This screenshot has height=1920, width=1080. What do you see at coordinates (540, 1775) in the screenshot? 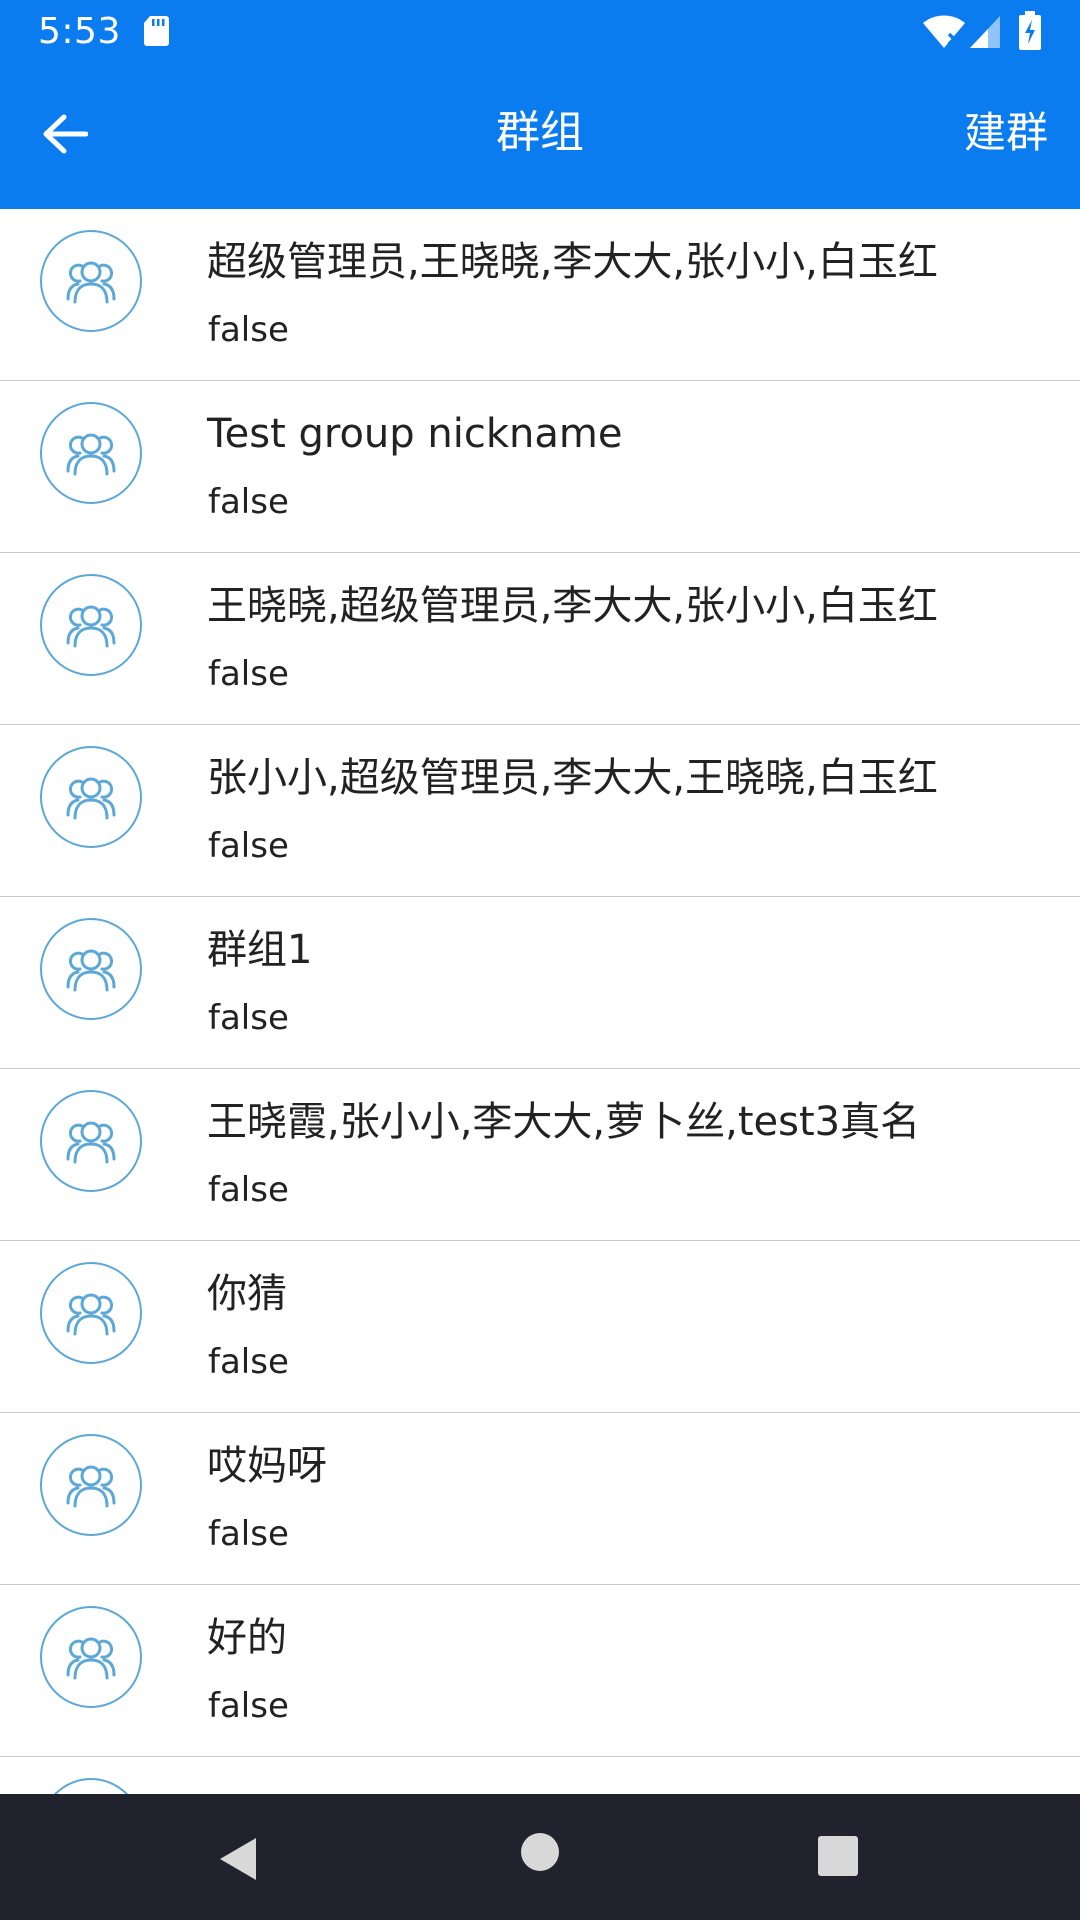
I see `group-list-item` at bounding box center [540, 1775].